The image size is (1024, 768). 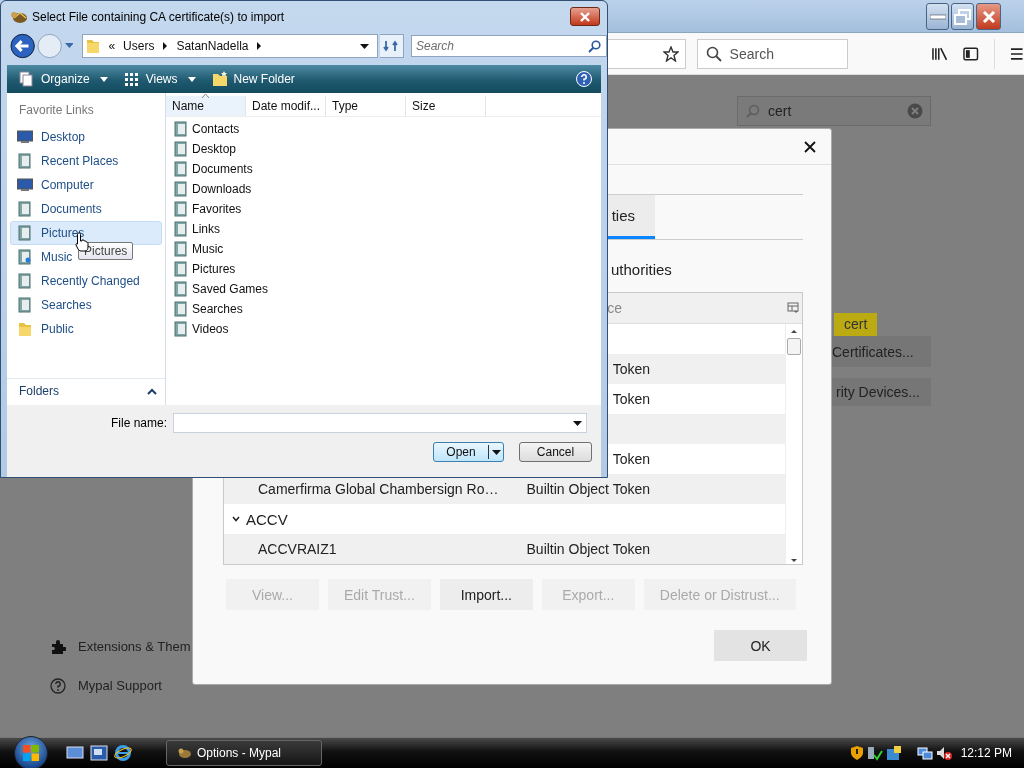 I want to click on browser-icon, so click(x=123, y=753).